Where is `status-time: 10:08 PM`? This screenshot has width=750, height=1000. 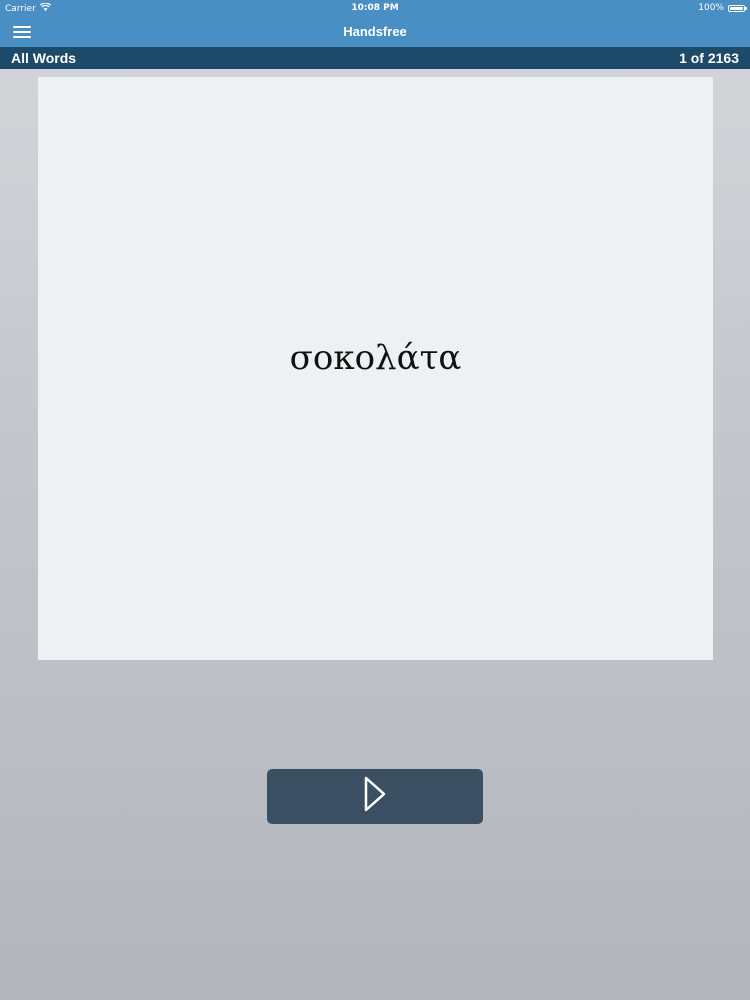
status-time: 10:08 PM is located at coordinates (375, 8).